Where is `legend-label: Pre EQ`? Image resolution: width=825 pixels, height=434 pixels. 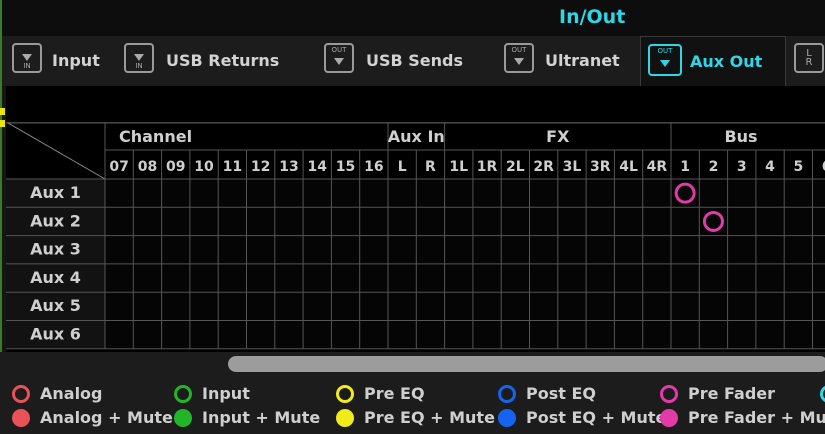 legend-label: Pre EQ is located at coordinates (394, 393).